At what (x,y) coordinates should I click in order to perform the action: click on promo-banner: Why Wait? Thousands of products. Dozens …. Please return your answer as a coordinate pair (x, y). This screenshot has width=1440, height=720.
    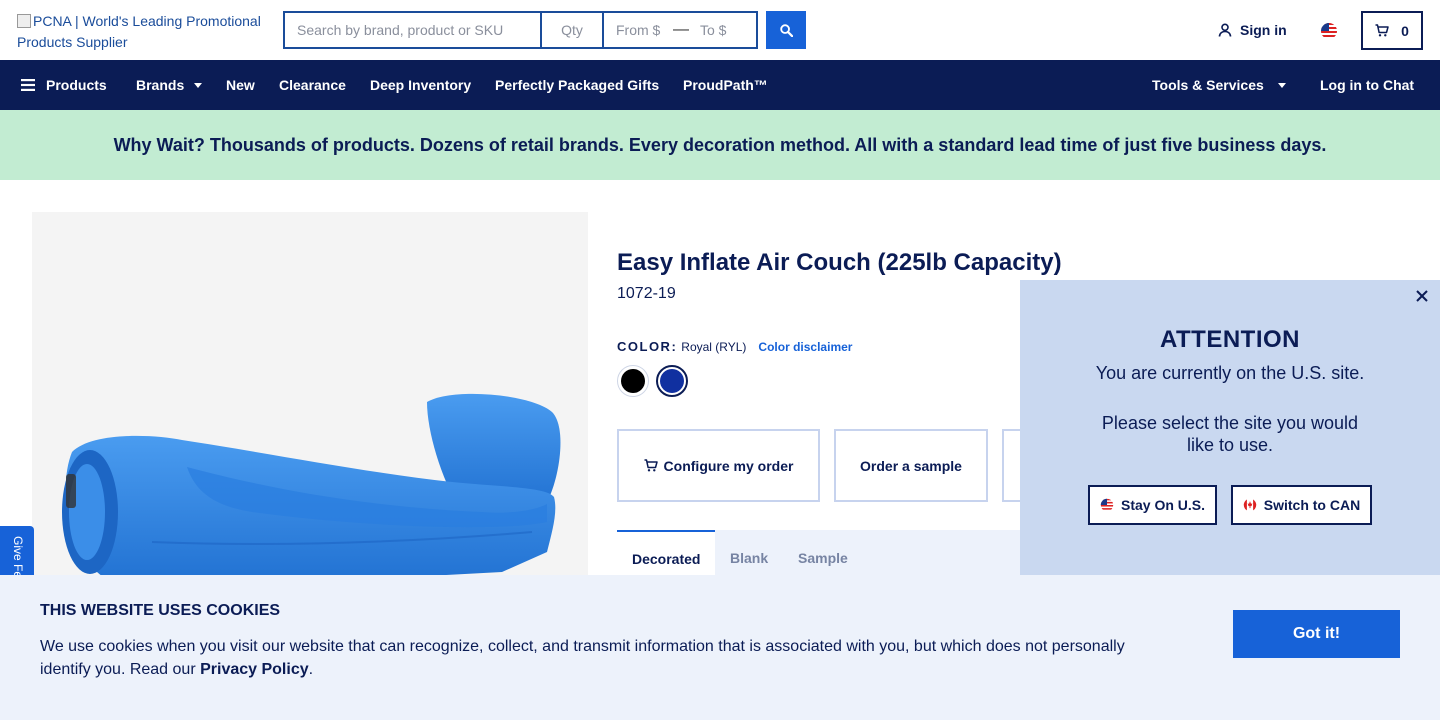
    Looking at the image, I should click on (720, 145).